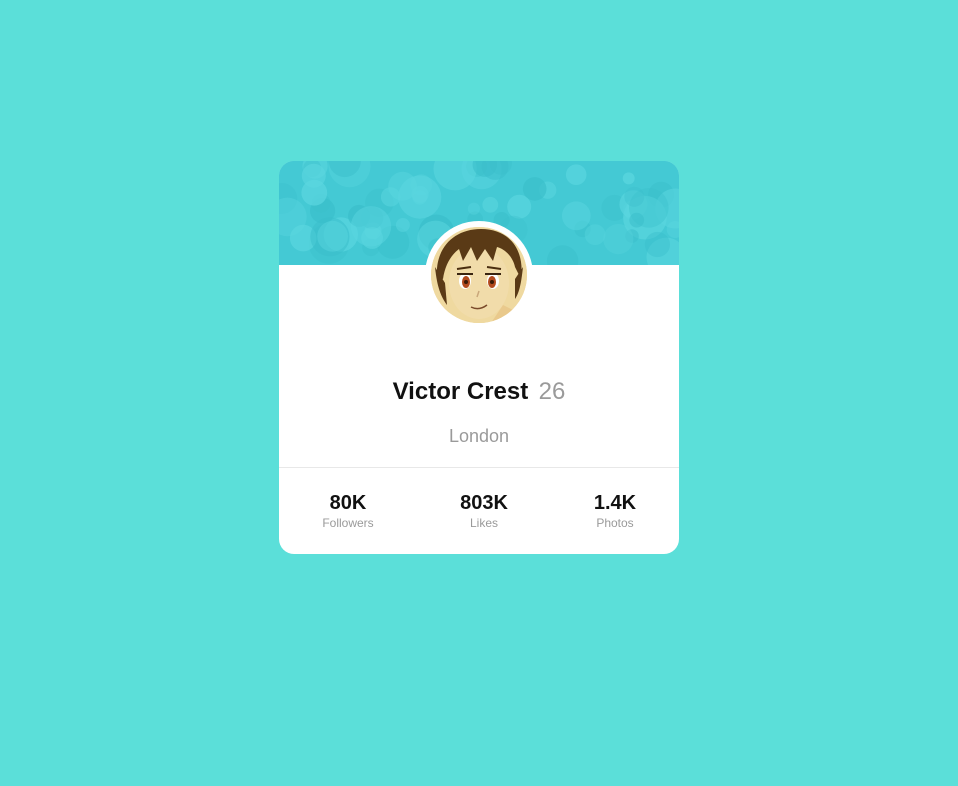 This screenshot has width=958, height=786. I want to click on stat-value: 1.4K, so click(615, 503).